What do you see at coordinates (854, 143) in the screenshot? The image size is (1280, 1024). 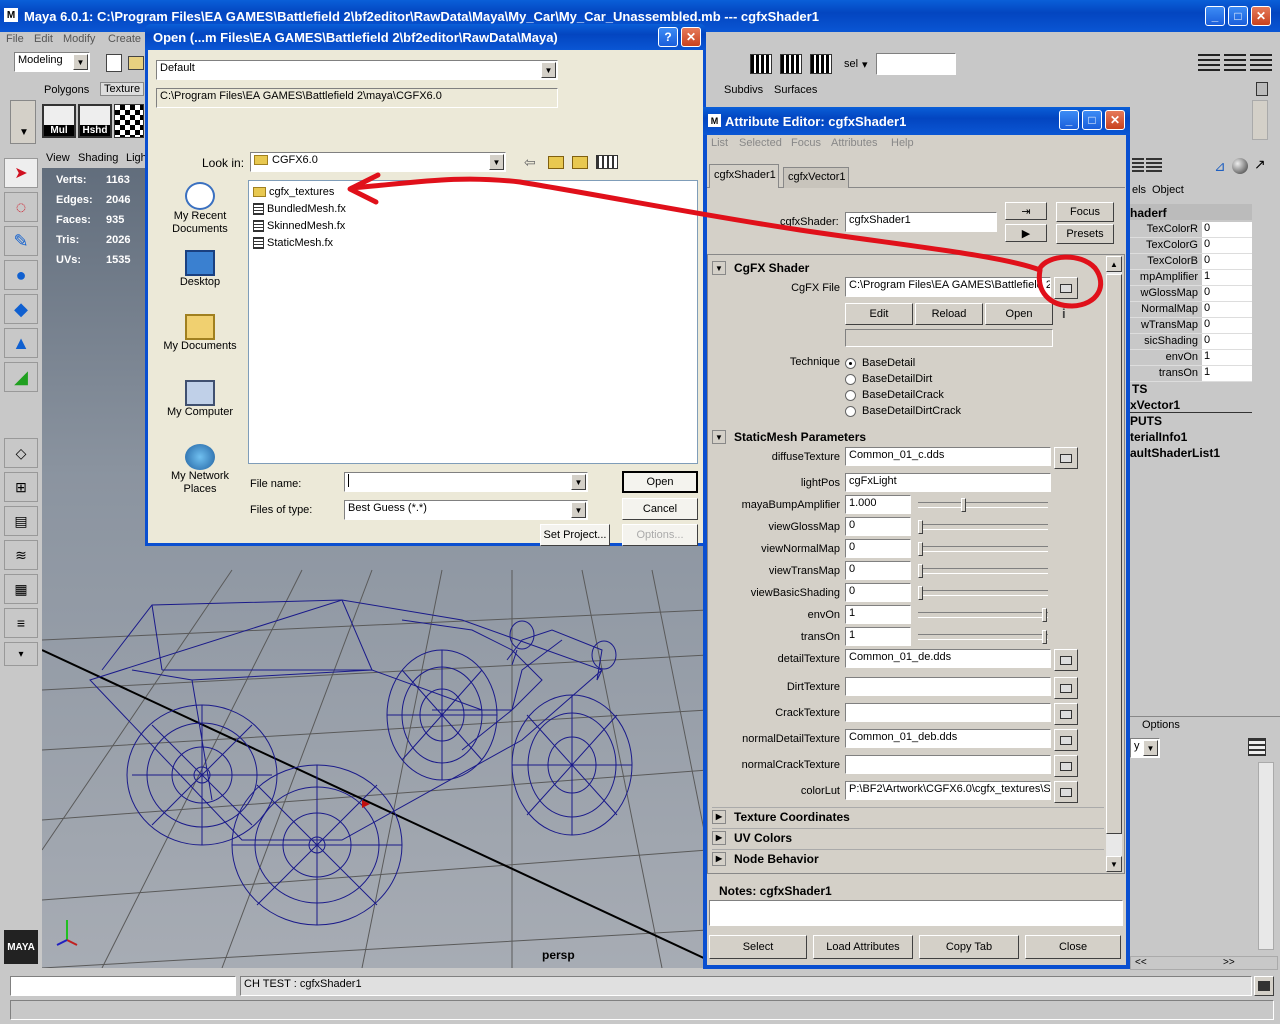 I see `attr-menu-attributes: Attributes` at bounding box center [854, 143].